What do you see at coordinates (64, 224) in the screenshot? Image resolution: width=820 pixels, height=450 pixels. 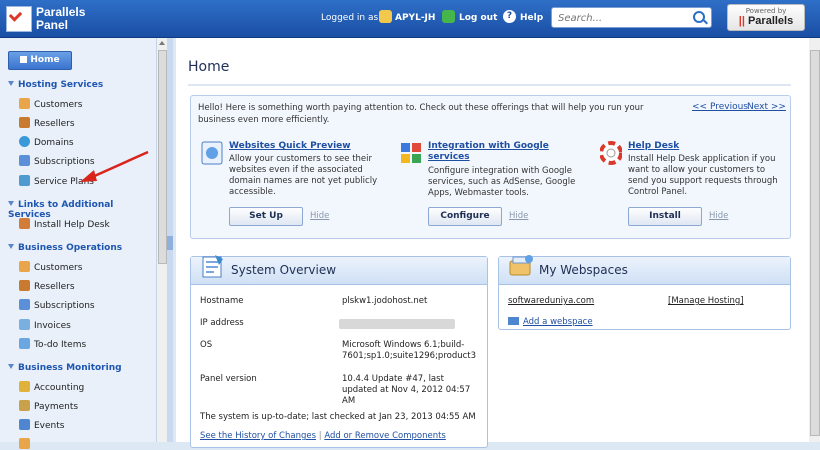 I see `sidebar-item-install-help-desk: Install Help Desk` at bounding box center [64, 224].